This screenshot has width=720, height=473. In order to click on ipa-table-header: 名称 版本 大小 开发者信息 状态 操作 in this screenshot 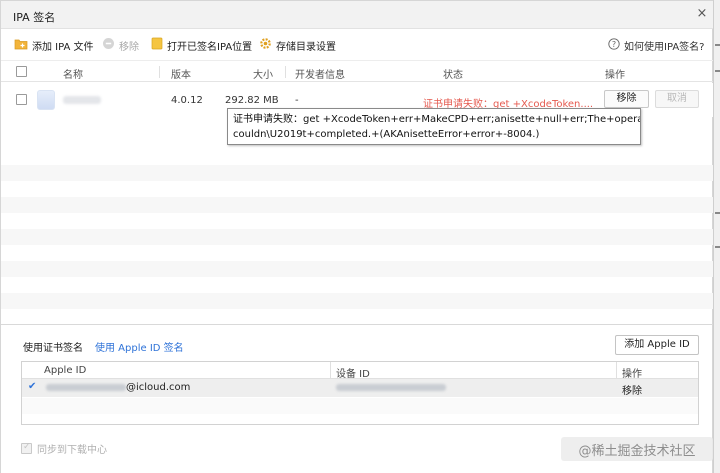, I will do `click(357, 71)`.